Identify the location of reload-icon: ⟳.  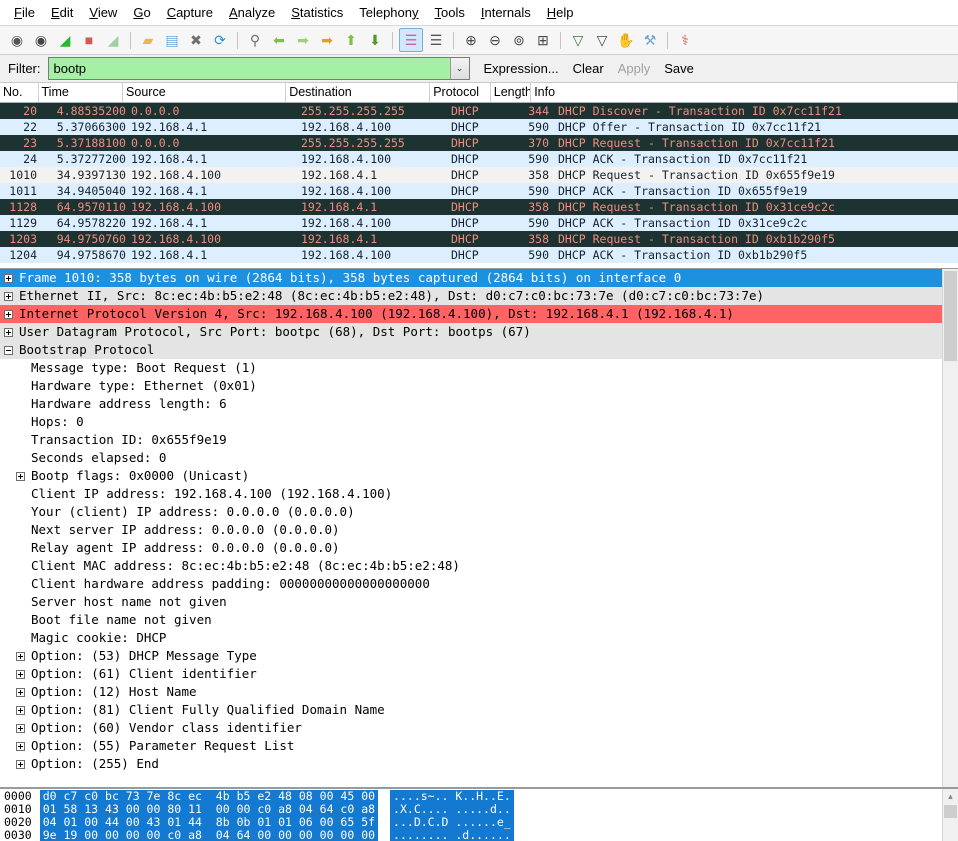
(220, 40).